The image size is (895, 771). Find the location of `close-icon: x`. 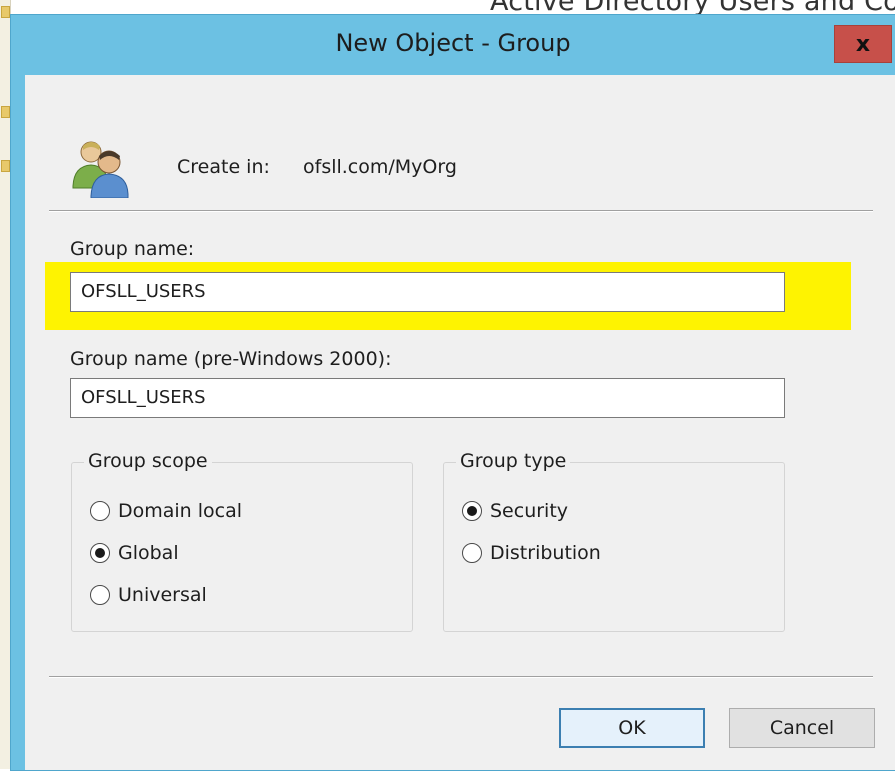

close-icon: x is located at coordinates (863, 44).